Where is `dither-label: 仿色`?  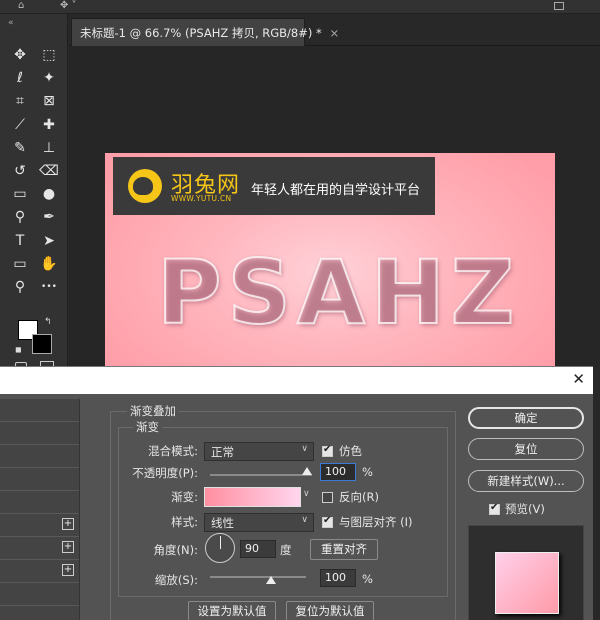 dither-label: 仿色 is located at coordinates (350, 451).